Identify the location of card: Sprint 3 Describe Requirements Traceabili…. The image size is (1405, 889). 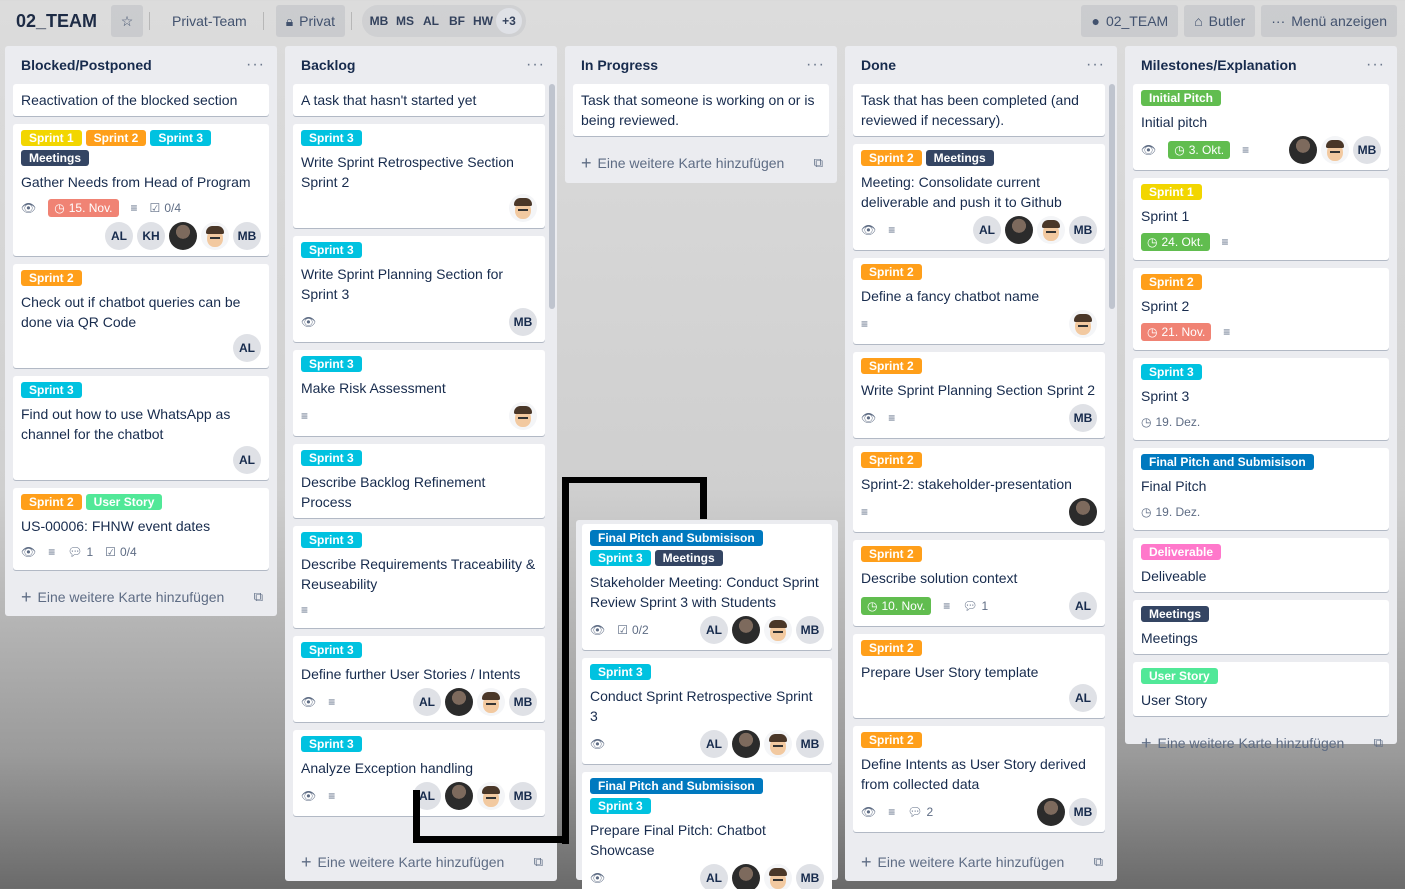
(419, 577).